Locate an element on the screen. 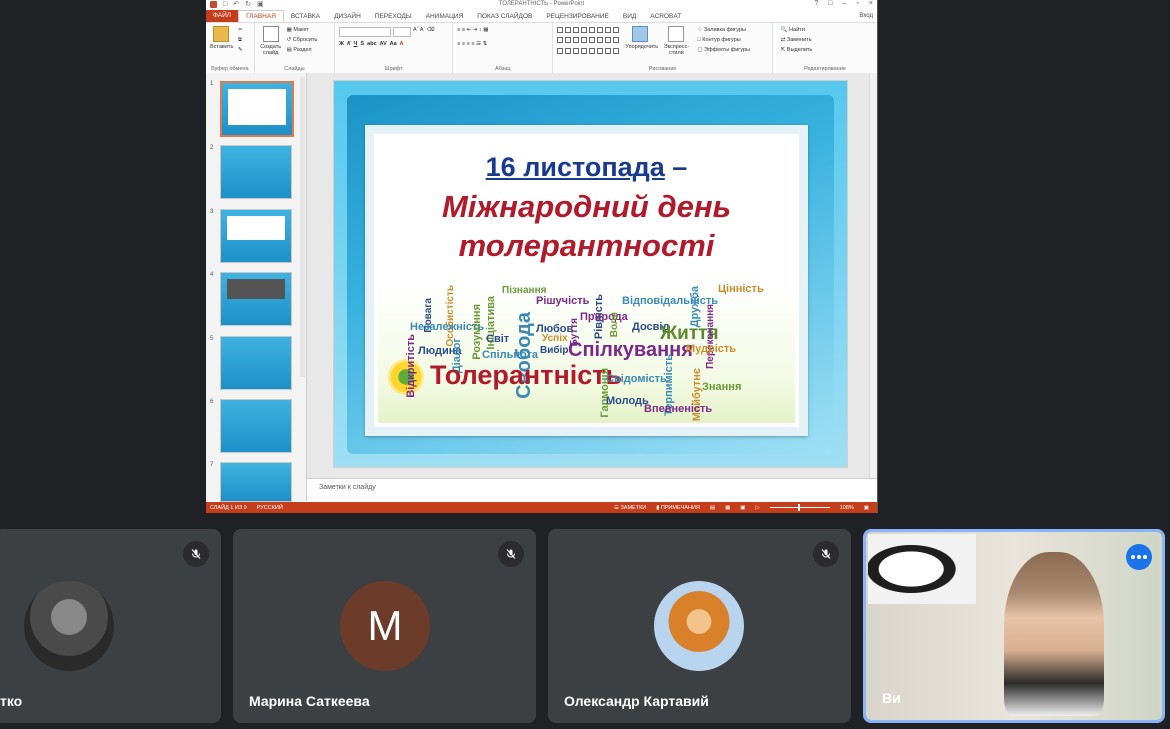 This screenshot has height=729, width=1170. participant-avatar-initial: М is located at coordinates (385, 626).